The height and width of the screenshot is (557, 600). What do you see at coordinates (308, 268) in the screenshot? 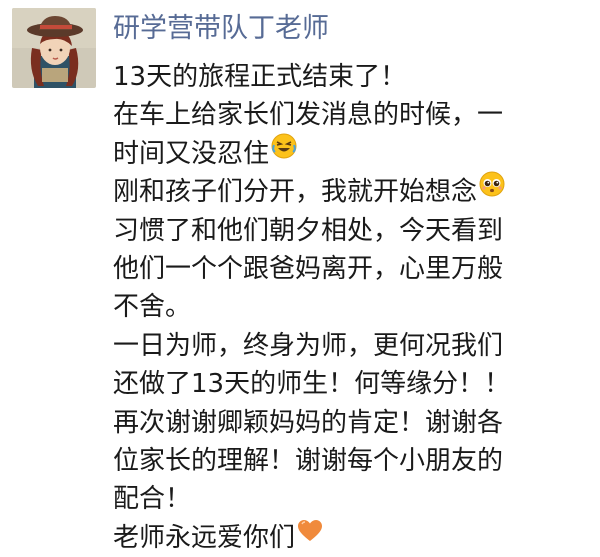
I see `post-line: 他们一个个跟爸妈离开，心里万般` at bounding box center [308, 268].